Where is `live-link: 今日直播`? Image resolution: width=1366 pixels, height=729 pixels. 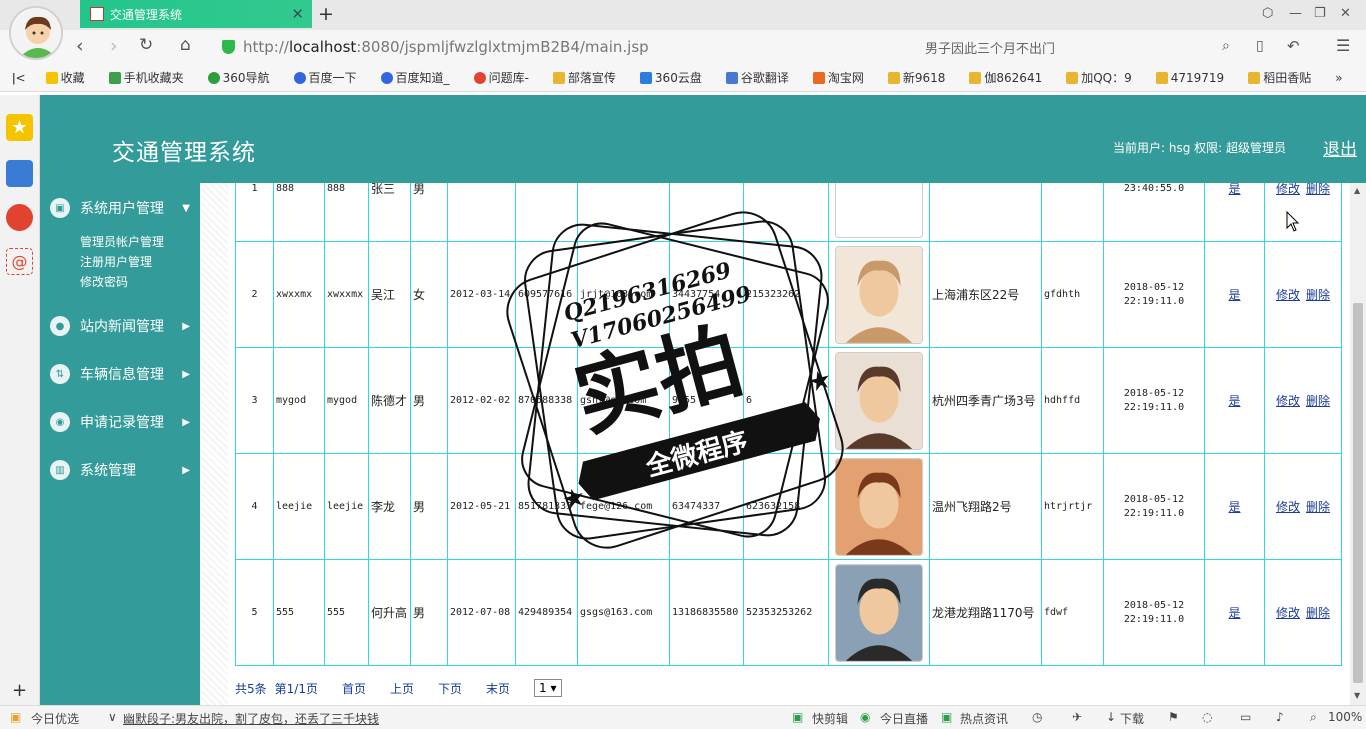
live-link: 今日直播 is located at coordinates (904, 718).